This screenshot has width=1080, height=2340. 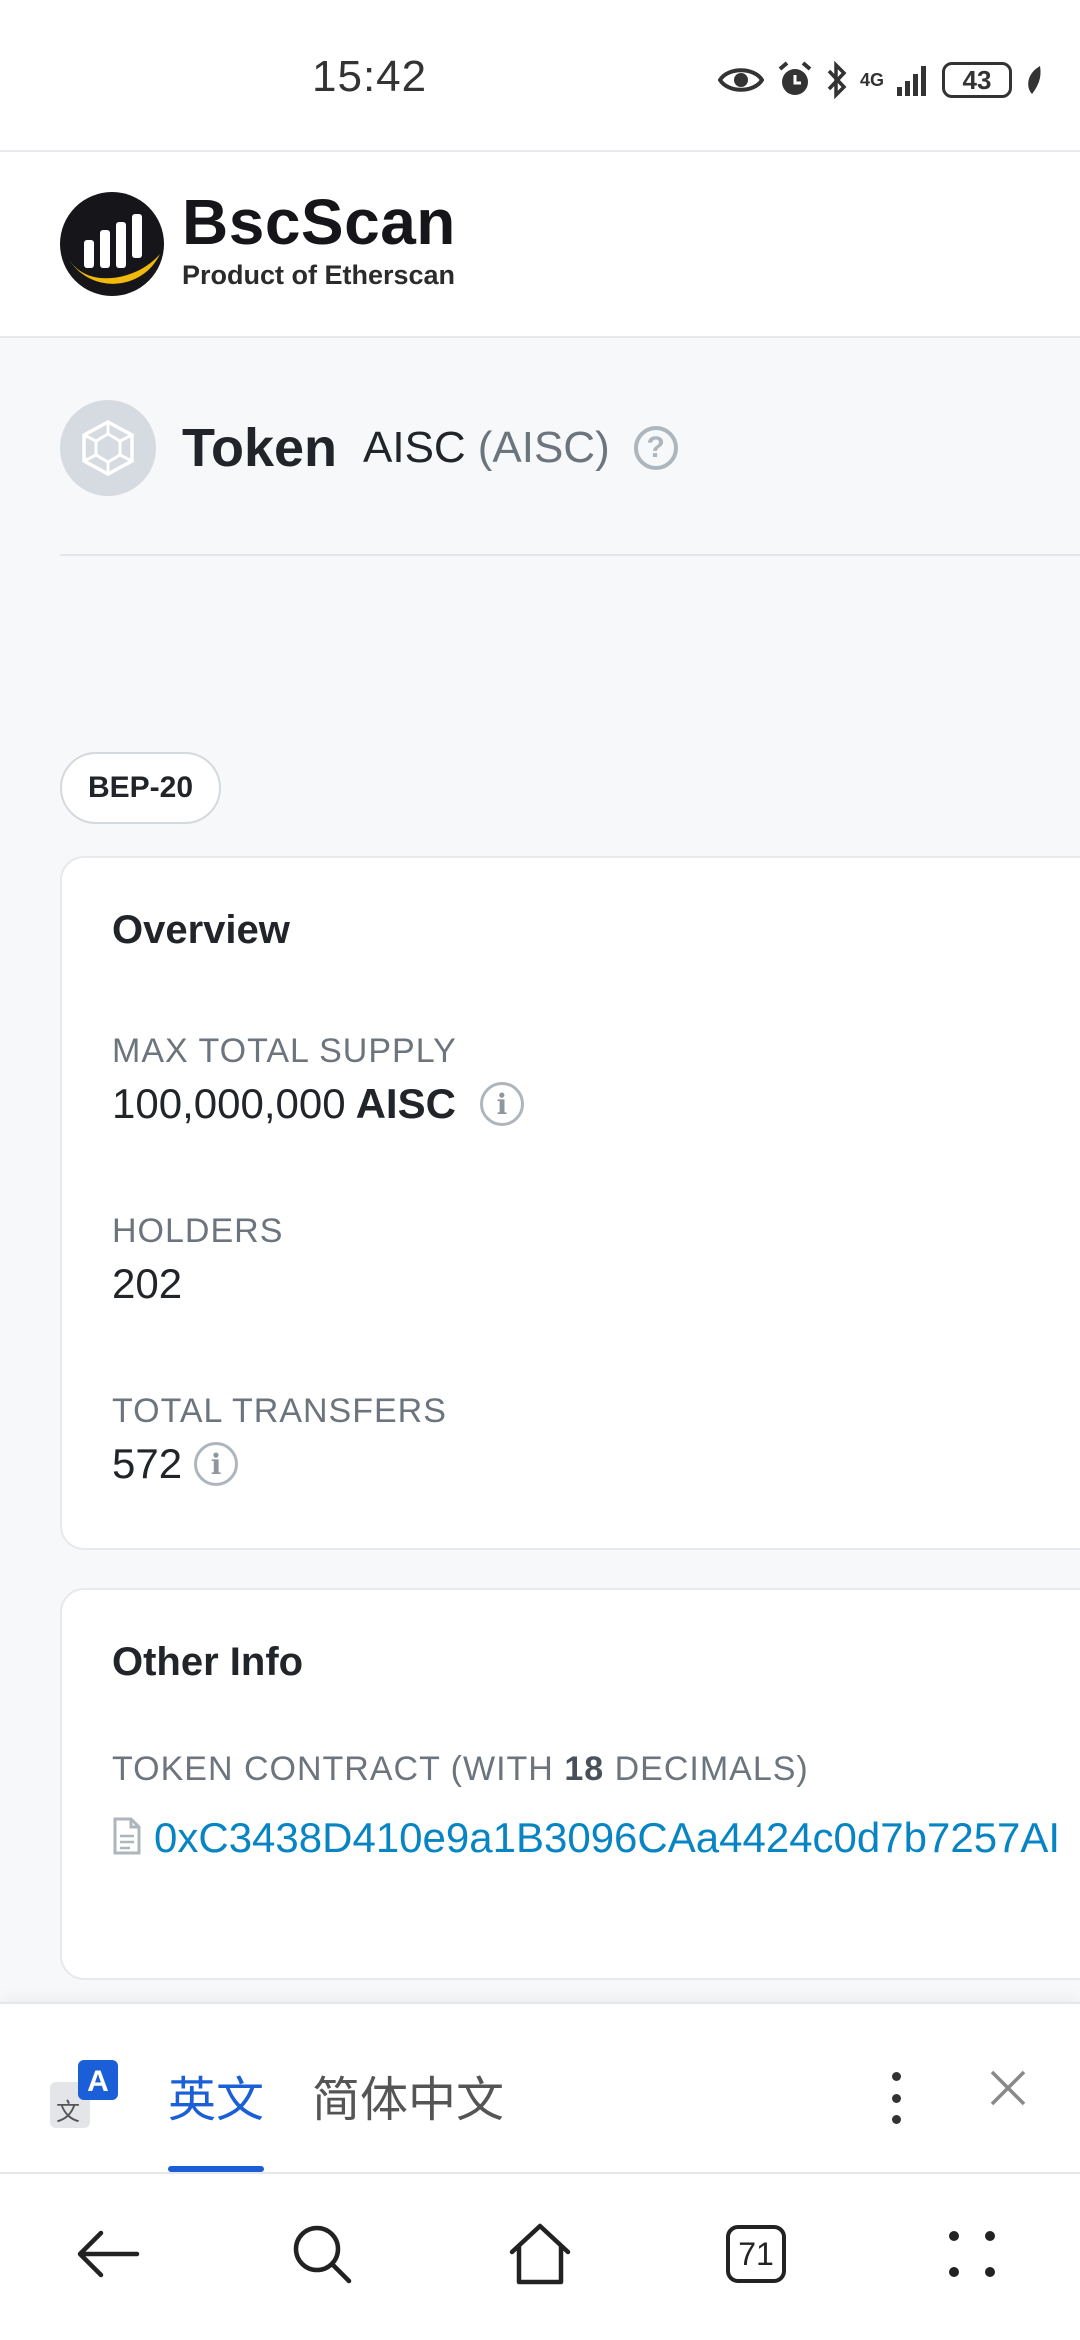 What do you see at coordinates (279, 1411) in the screenshot?
I see `transfers-label: TOTAL TRANSFERS` at bounding box center [279, 1411].